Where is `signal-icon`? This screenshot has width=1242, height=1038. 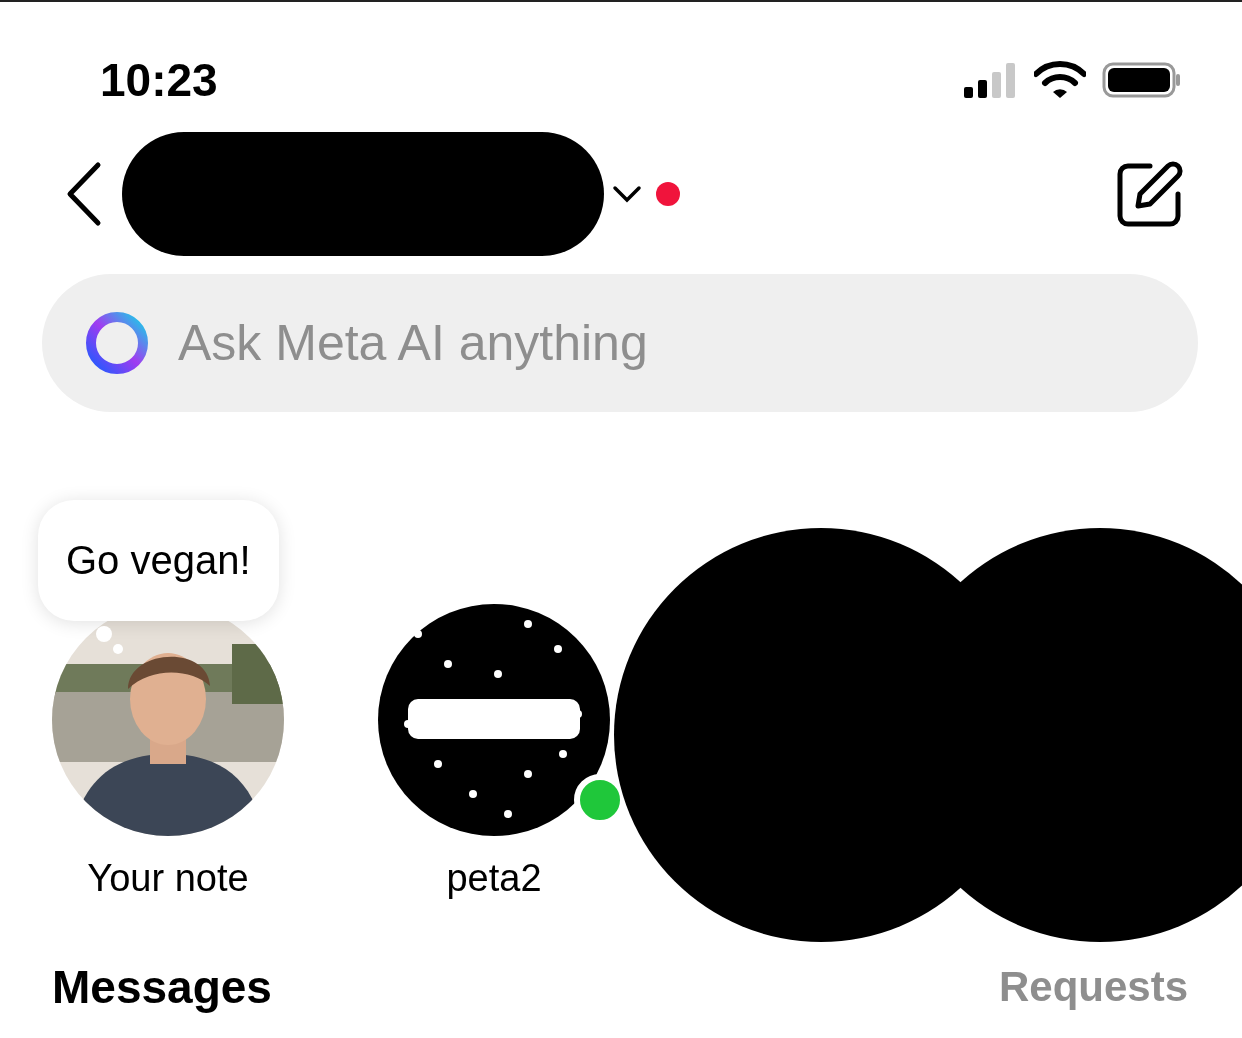
signal-icon is located at coordinates (990, 80).